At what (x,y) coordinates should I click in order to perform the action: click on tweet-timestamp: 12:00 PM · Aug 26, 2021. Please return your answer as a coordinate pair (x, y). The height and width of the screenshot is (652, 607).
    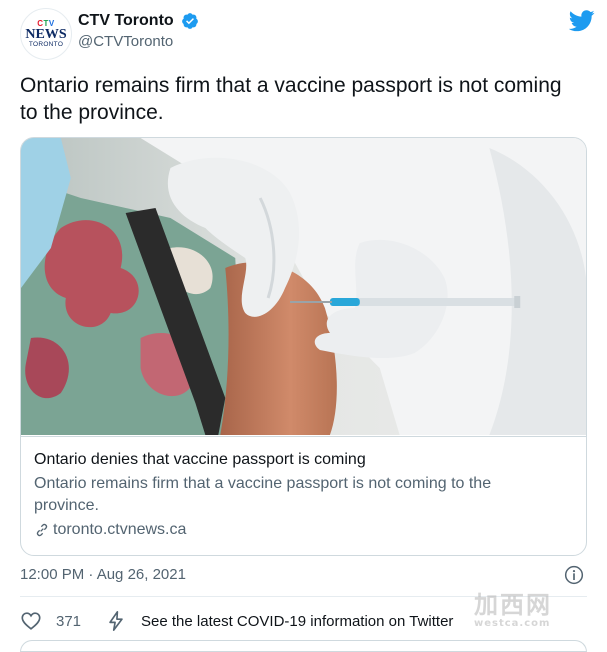
    Looking at the image, I should click on (103, 574).